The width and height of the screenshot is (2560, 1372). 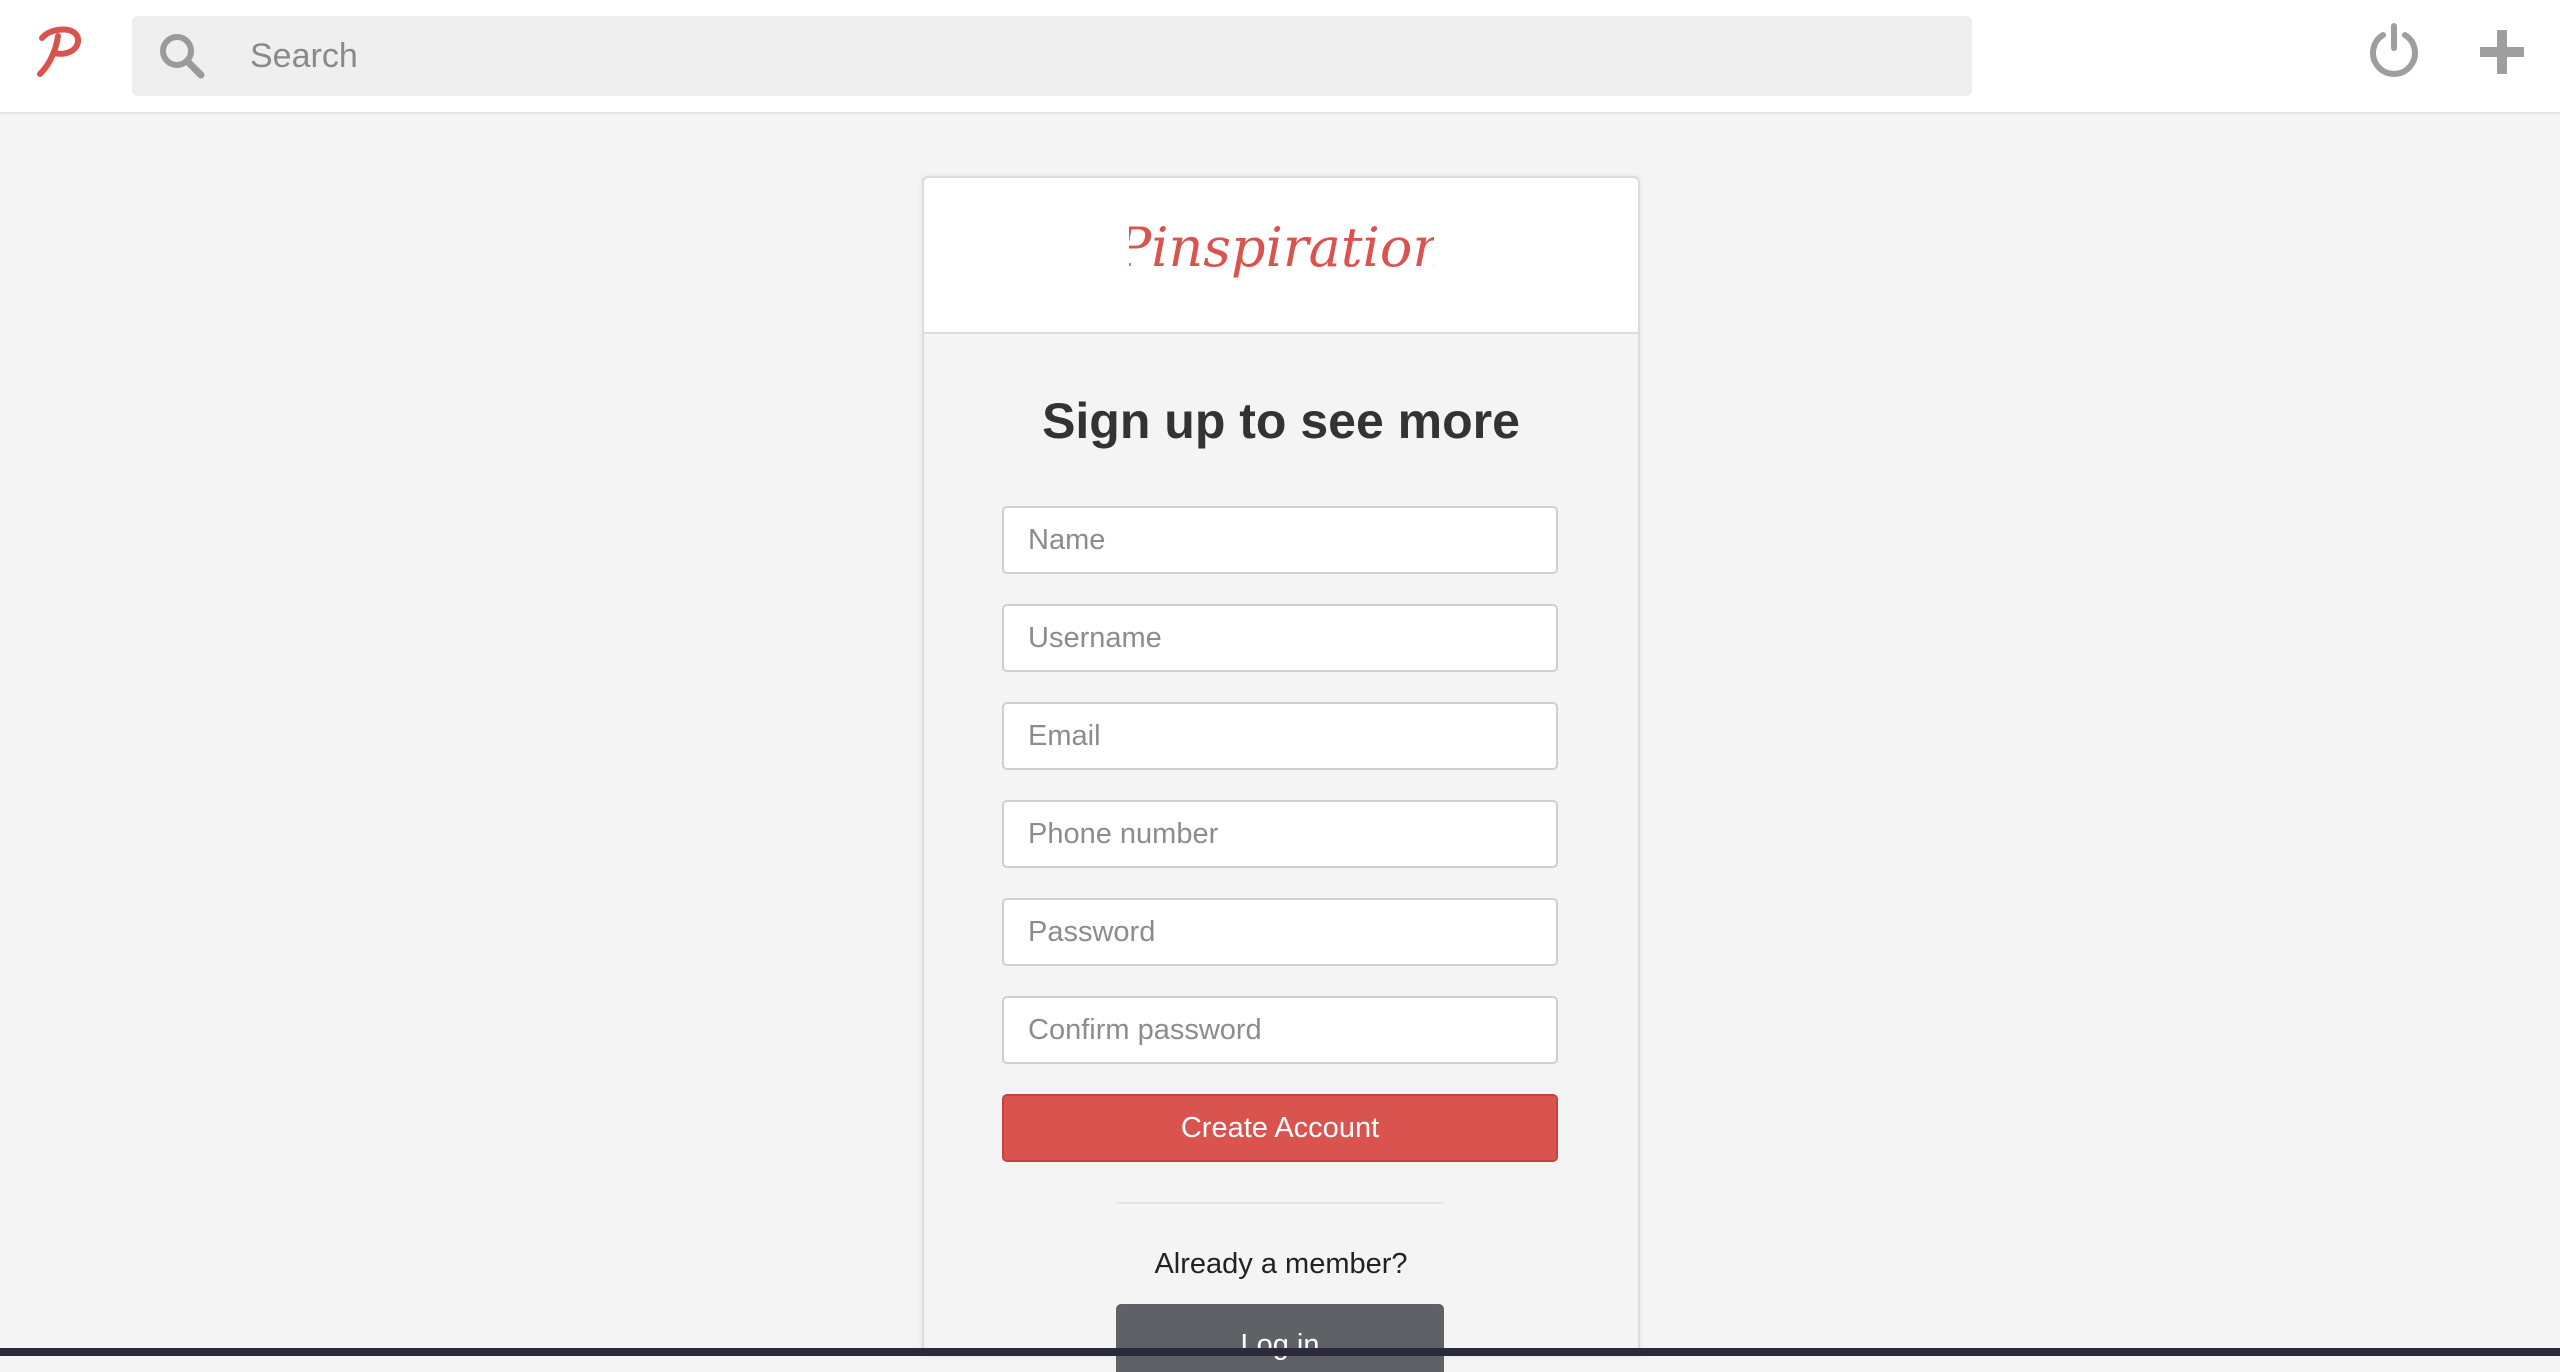 I want to click on search-bar, so click(x=1052, y=56).